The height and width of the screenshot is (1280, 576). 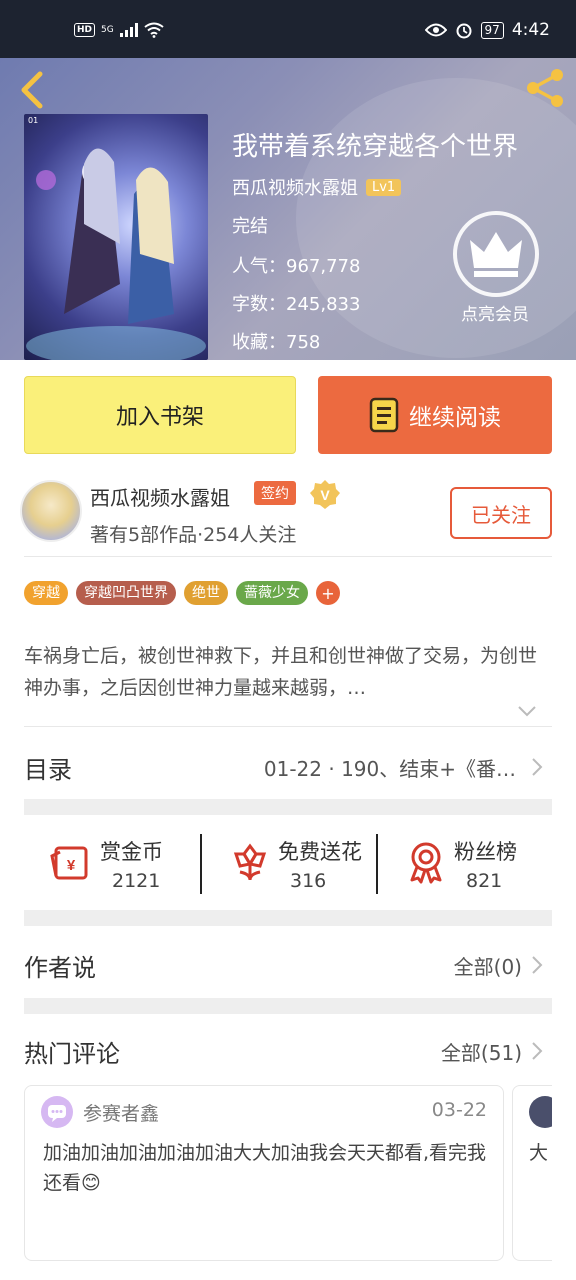 What do you see at coordinates (466, 865) in the screenshot?
I see `fan-ranking-stat: 粉丝榜 821` at bounding box center [466, 865].